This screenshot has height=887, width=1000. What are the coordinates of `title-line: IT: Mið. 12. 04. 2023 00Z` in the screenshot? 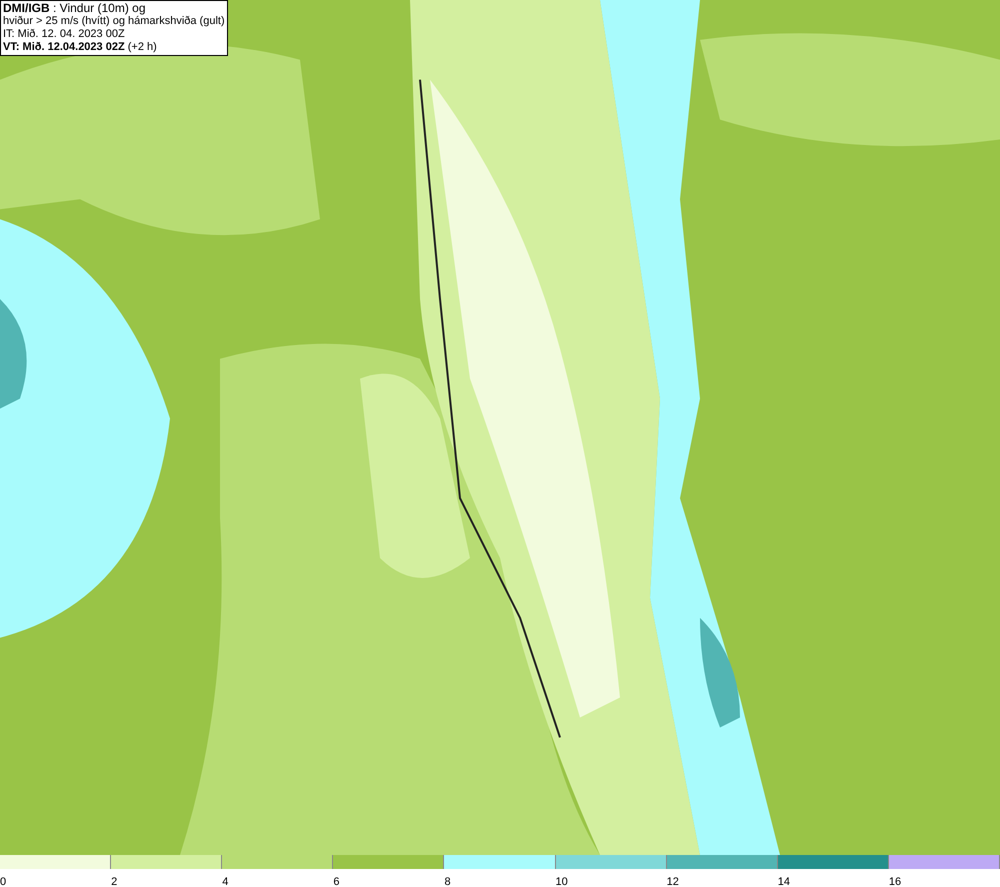 It's located at (64, 34).